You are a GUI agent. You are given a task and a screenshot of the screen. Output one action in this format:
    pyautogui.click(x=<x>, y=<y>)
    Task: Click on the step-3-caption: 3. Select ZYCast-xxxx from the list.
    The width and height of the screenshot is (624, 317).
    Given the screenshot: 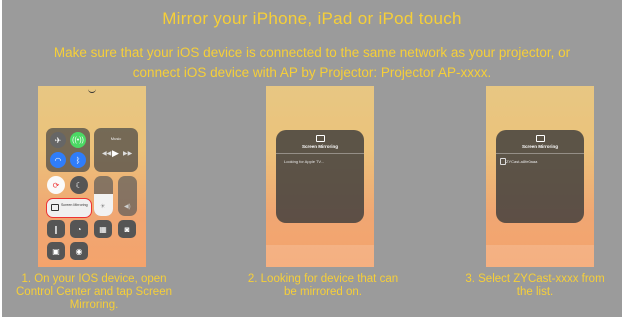 What is the action you would take?
    pyautogui.click(x=535, y=286)
    